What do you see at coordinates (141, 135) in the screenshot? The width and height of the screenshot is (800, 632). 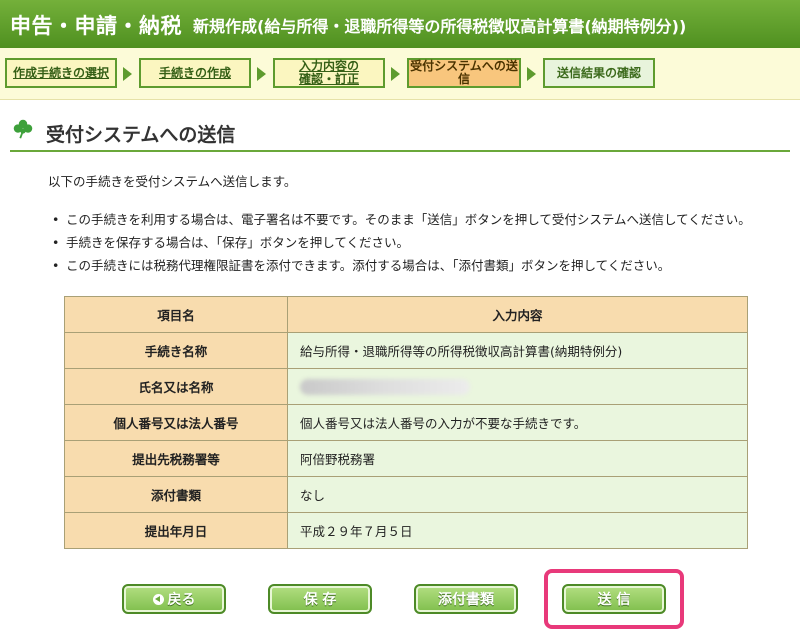 I see `page-title: 受付システムへの送信` at bounding box center [141, 135].